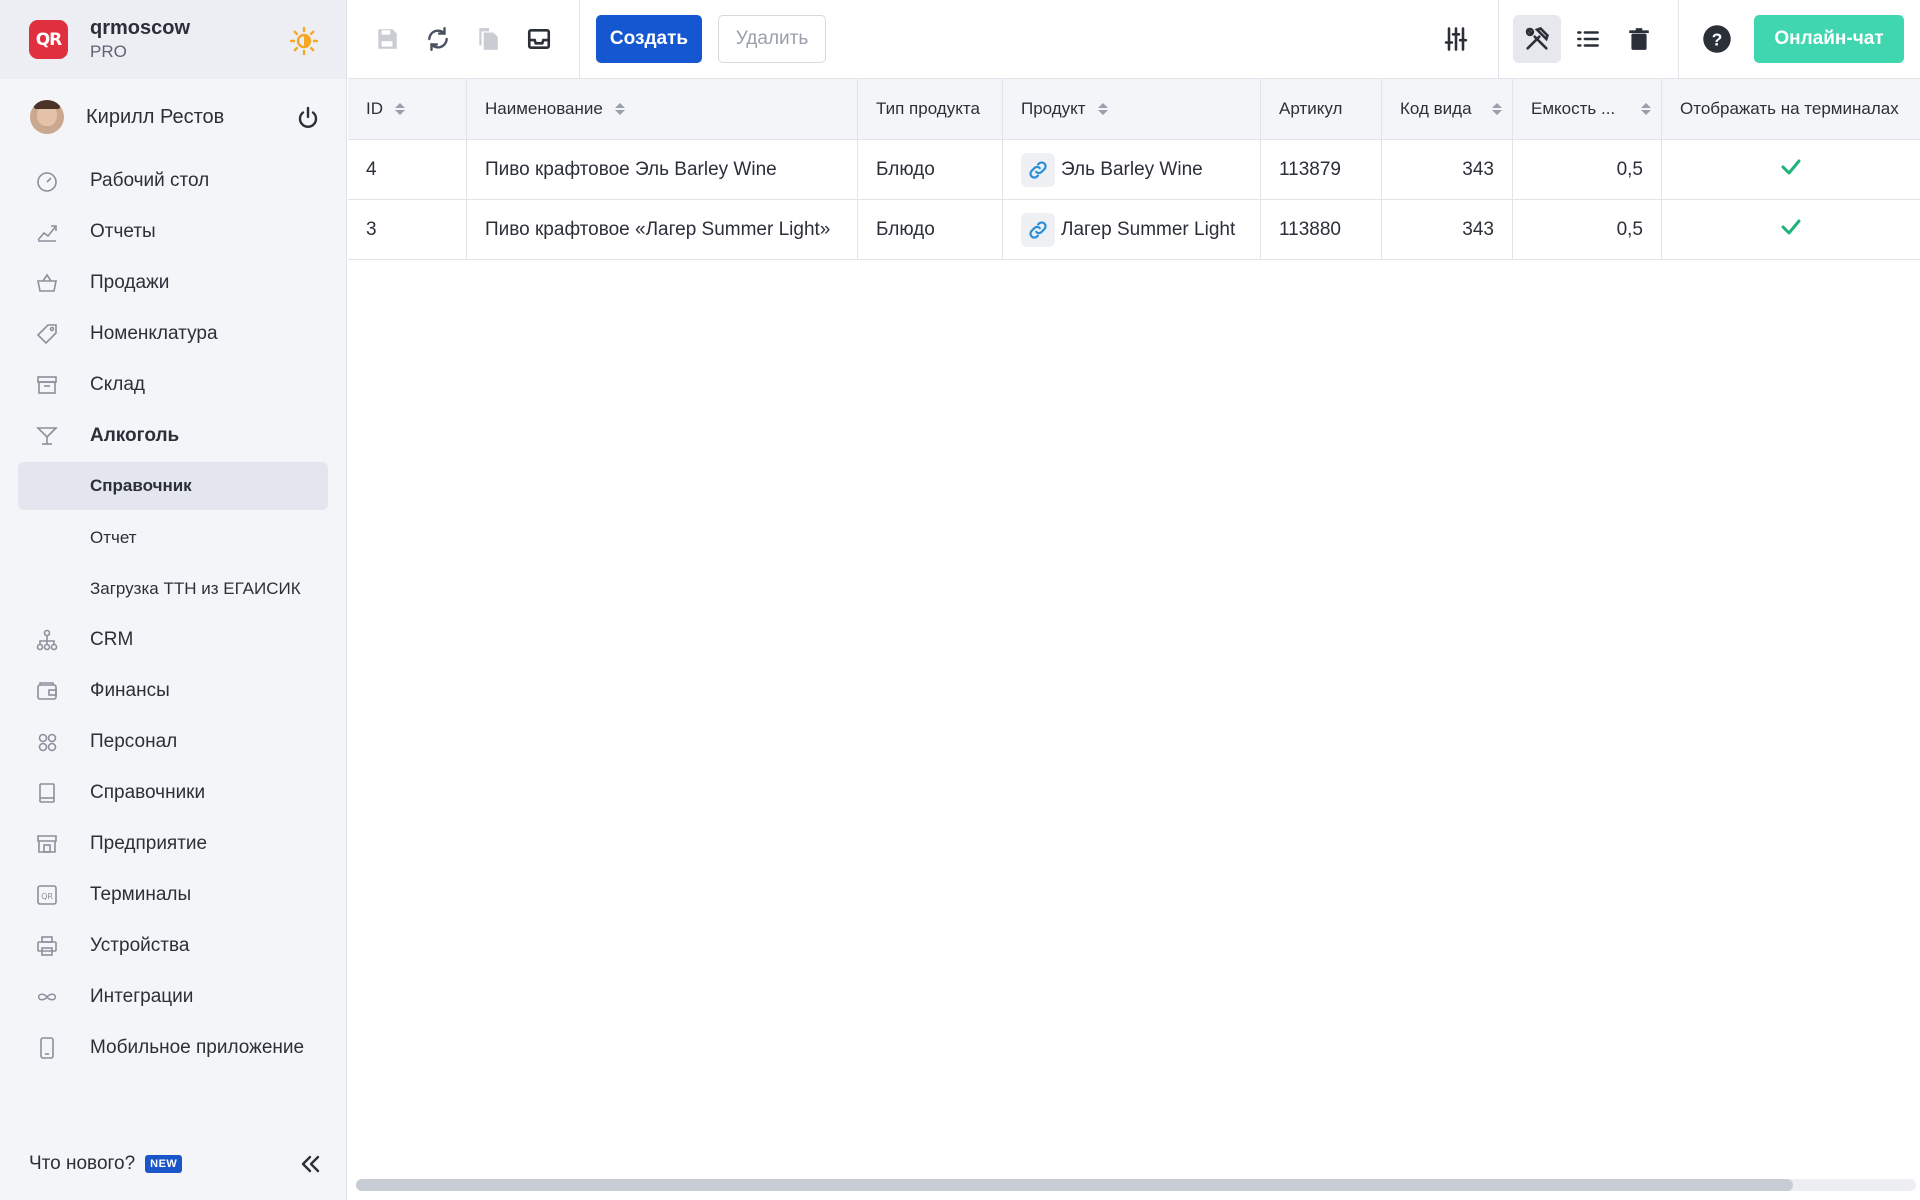 The height and width of the screenshot is (1200, 1920). I want to click on sidebar-item-dashboard: Рабочий стол, so click(173, 180).